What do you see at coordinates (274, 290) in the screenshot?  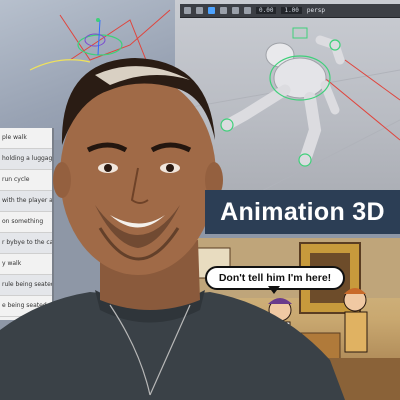 I see `speech-bubble-tail` at bounding box center [274, 290].